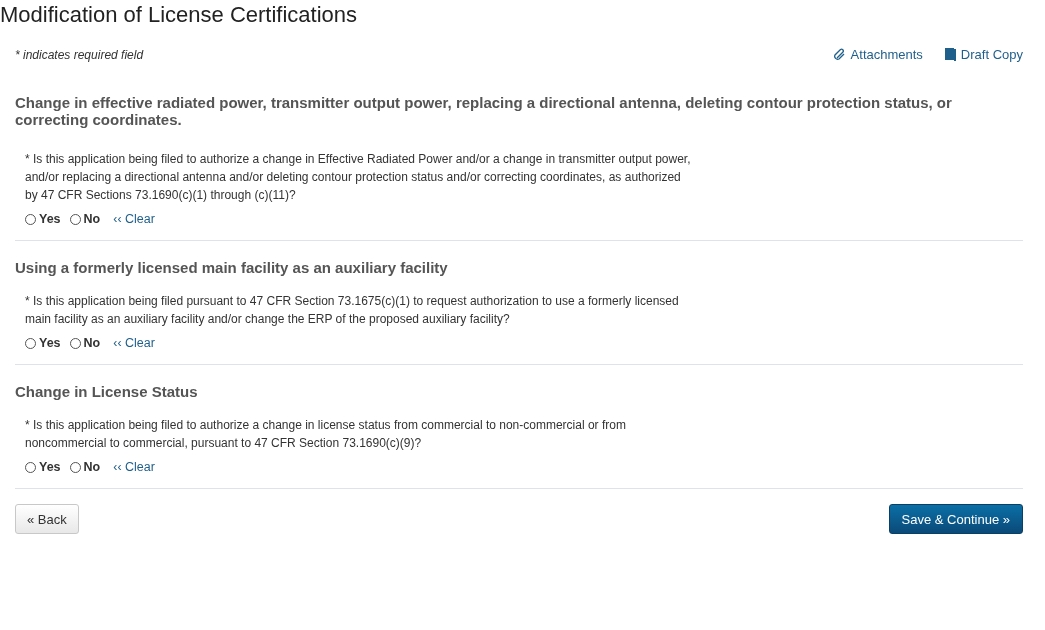 This screenshot has width=1045, height=630. Describe the element at coordinates (983, 54) in the screenshot. I see `draft-copy-link: Draft Copy` at that location.